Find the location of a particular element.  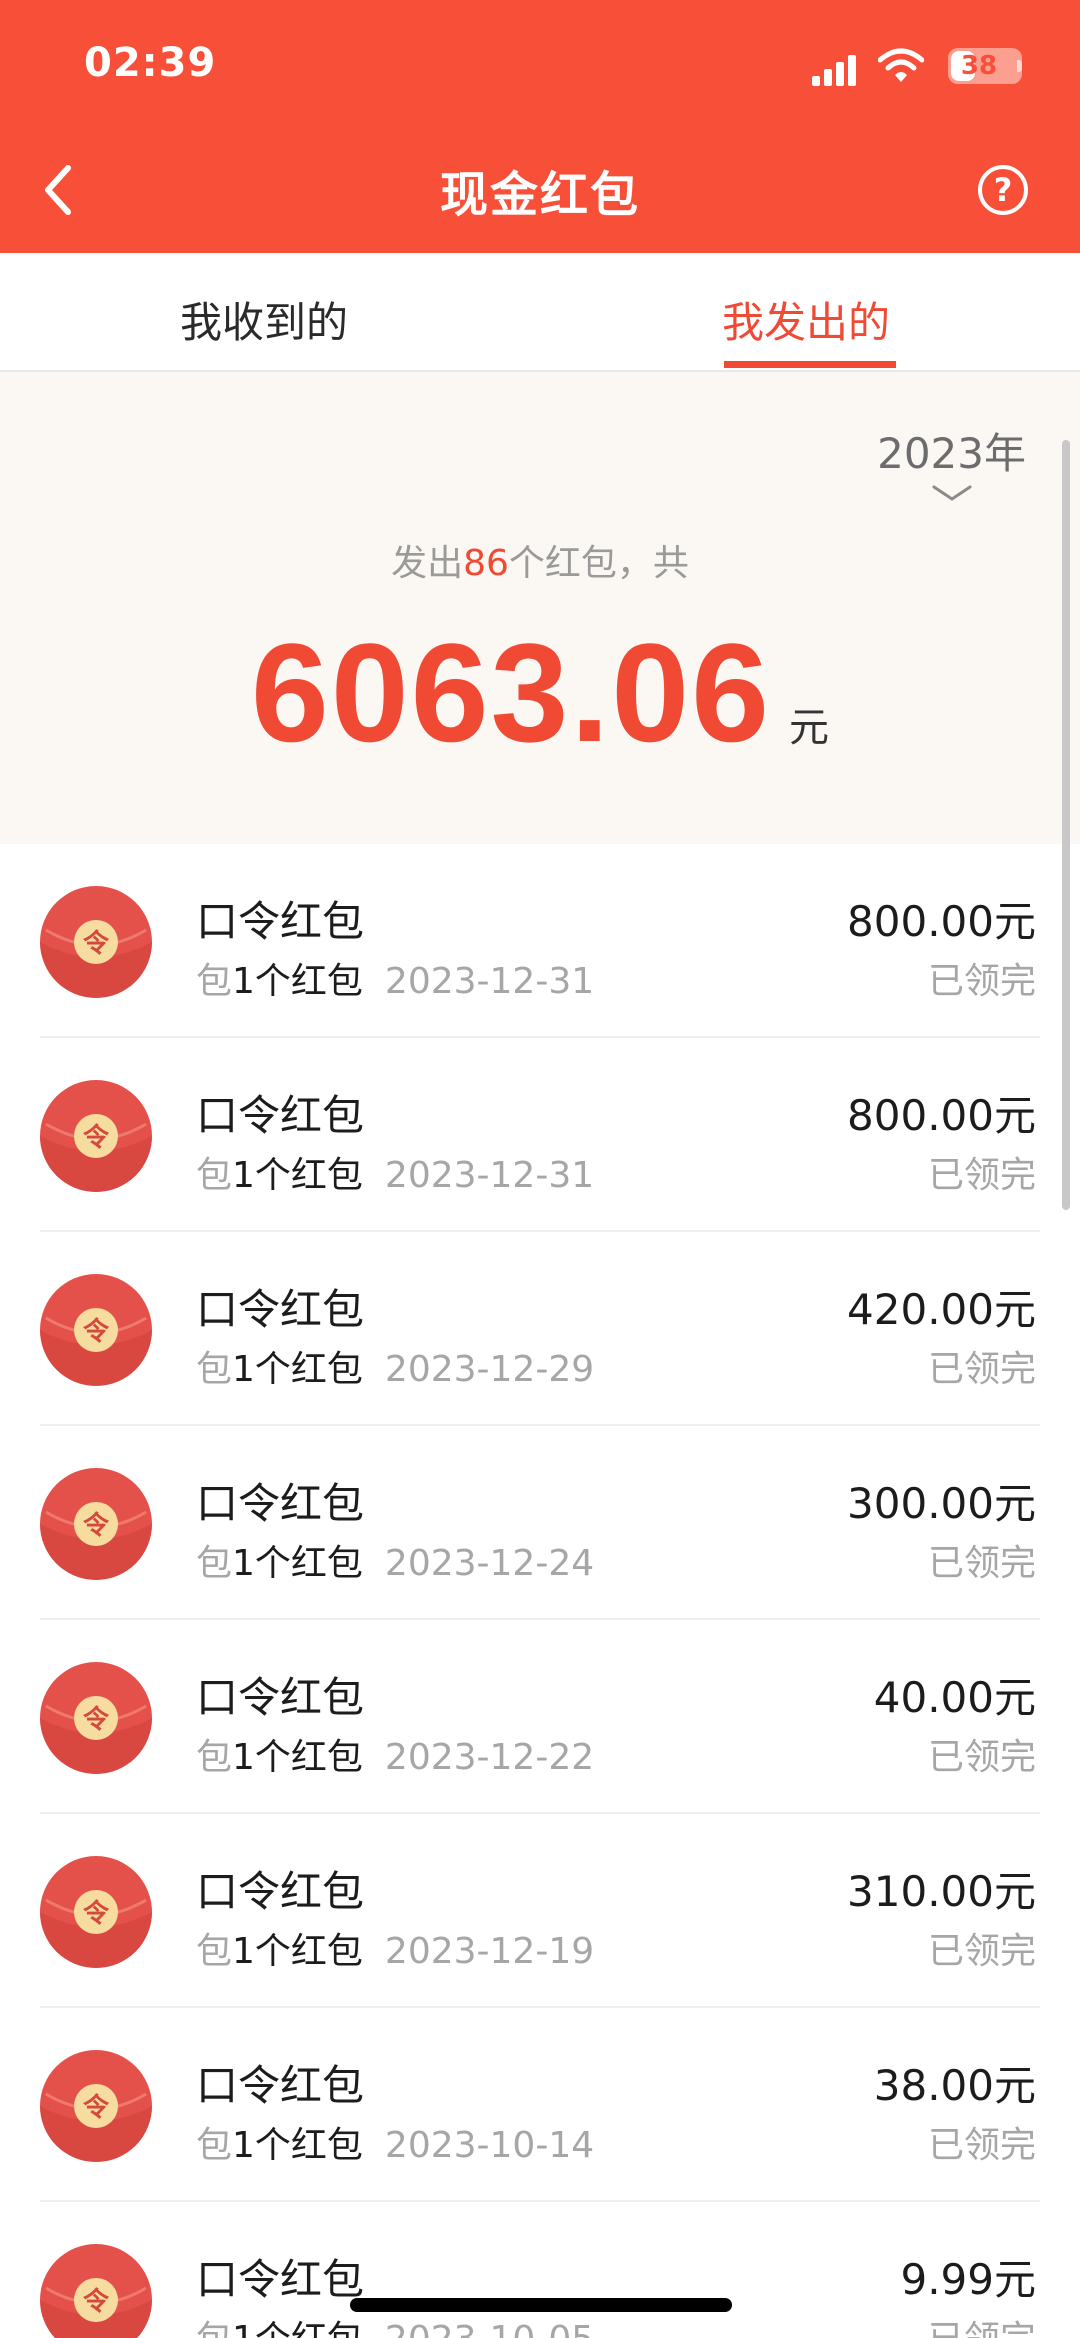

help-button: ? is located at coordinates (1003, 190).